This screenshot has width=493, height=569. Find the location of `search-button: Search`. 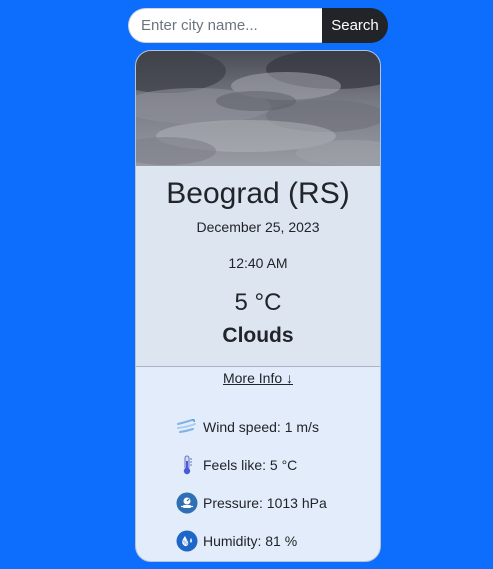

search-button: Search is located at coordinates (355, 25).